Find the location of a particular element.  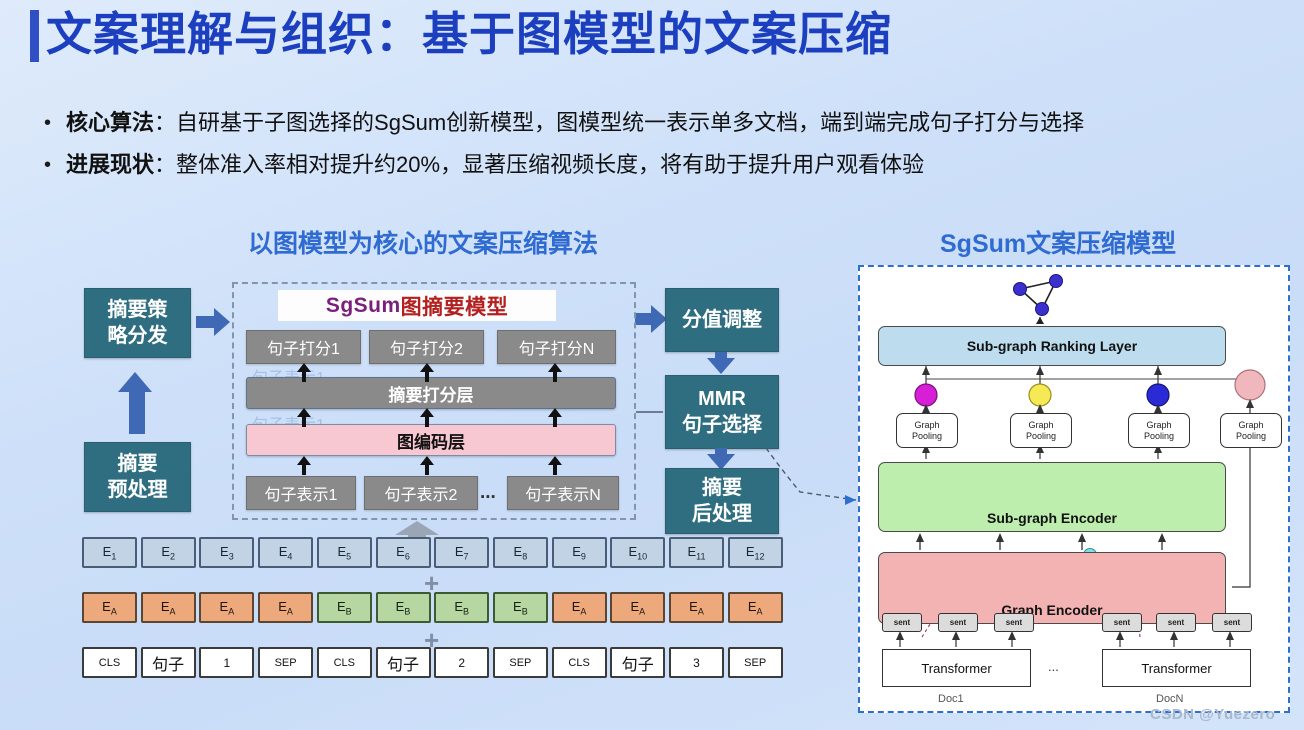

graph-pooling-4: Graph Pooling is located at coordinates (1251, 430).